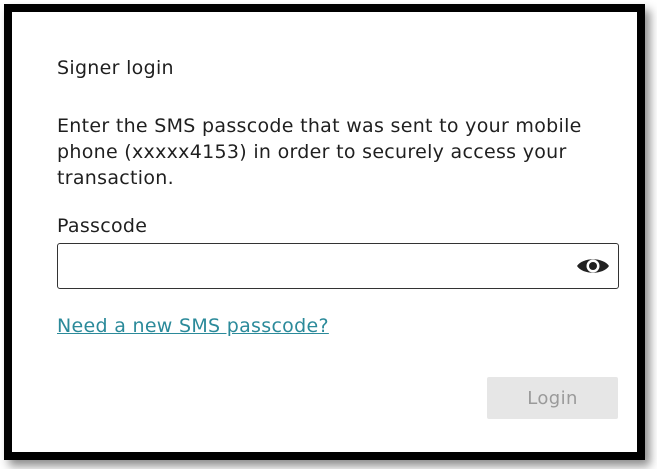  What do you see at coordinates (552, 398) in the screenshot?
I see `login-button: Login` at bounding box center [552, 398].